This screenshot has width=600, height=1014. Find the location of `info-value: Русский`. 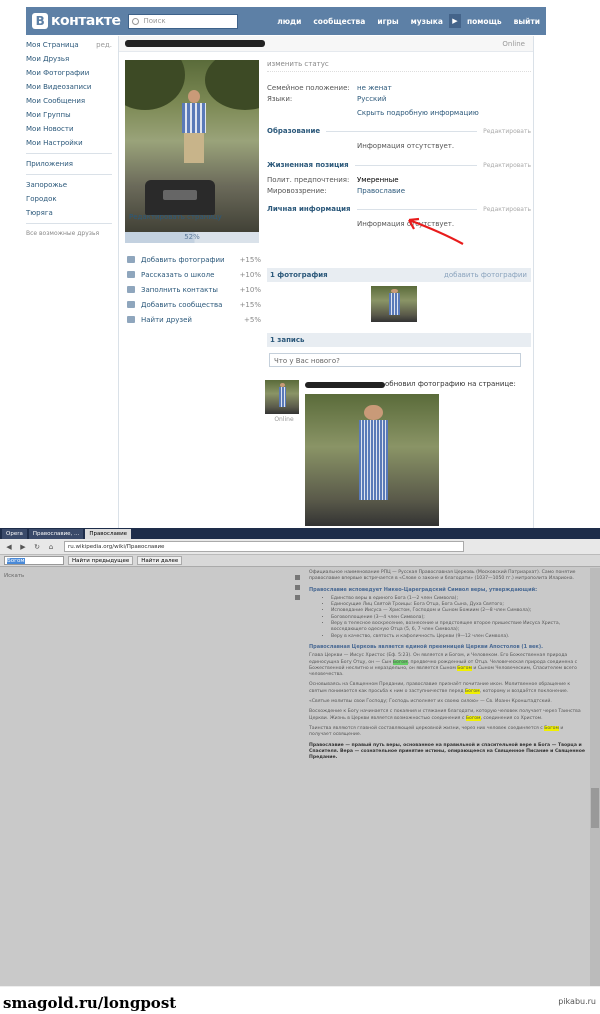

info-value: Русский is located at coordinates (371, 99).